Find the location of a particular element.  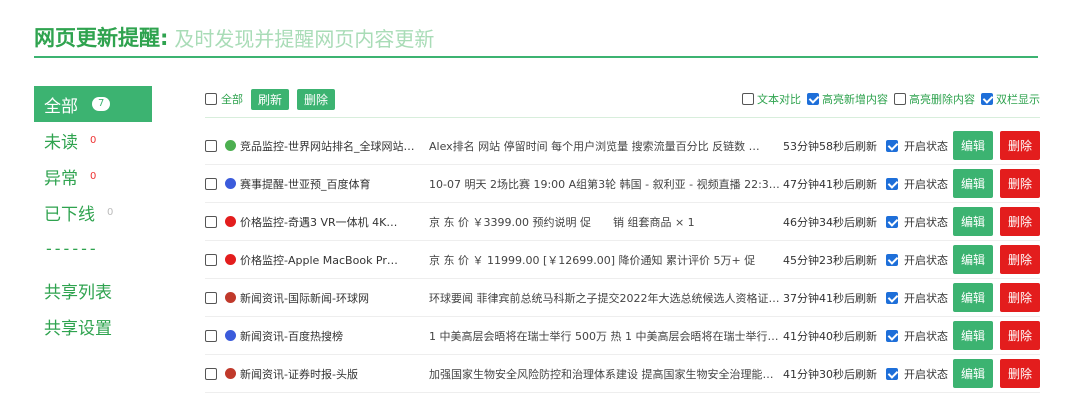

sidebar-item-shared-list: 共享列表 is located at coordinates (93, 290).